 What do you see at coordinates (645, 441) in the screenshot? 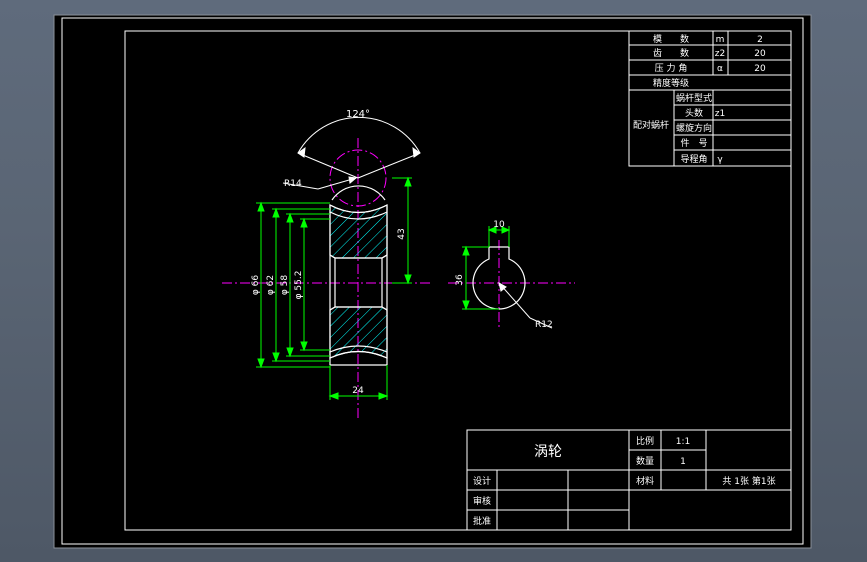
I see `scale-label: 比例` at bounding box center [645, 441].